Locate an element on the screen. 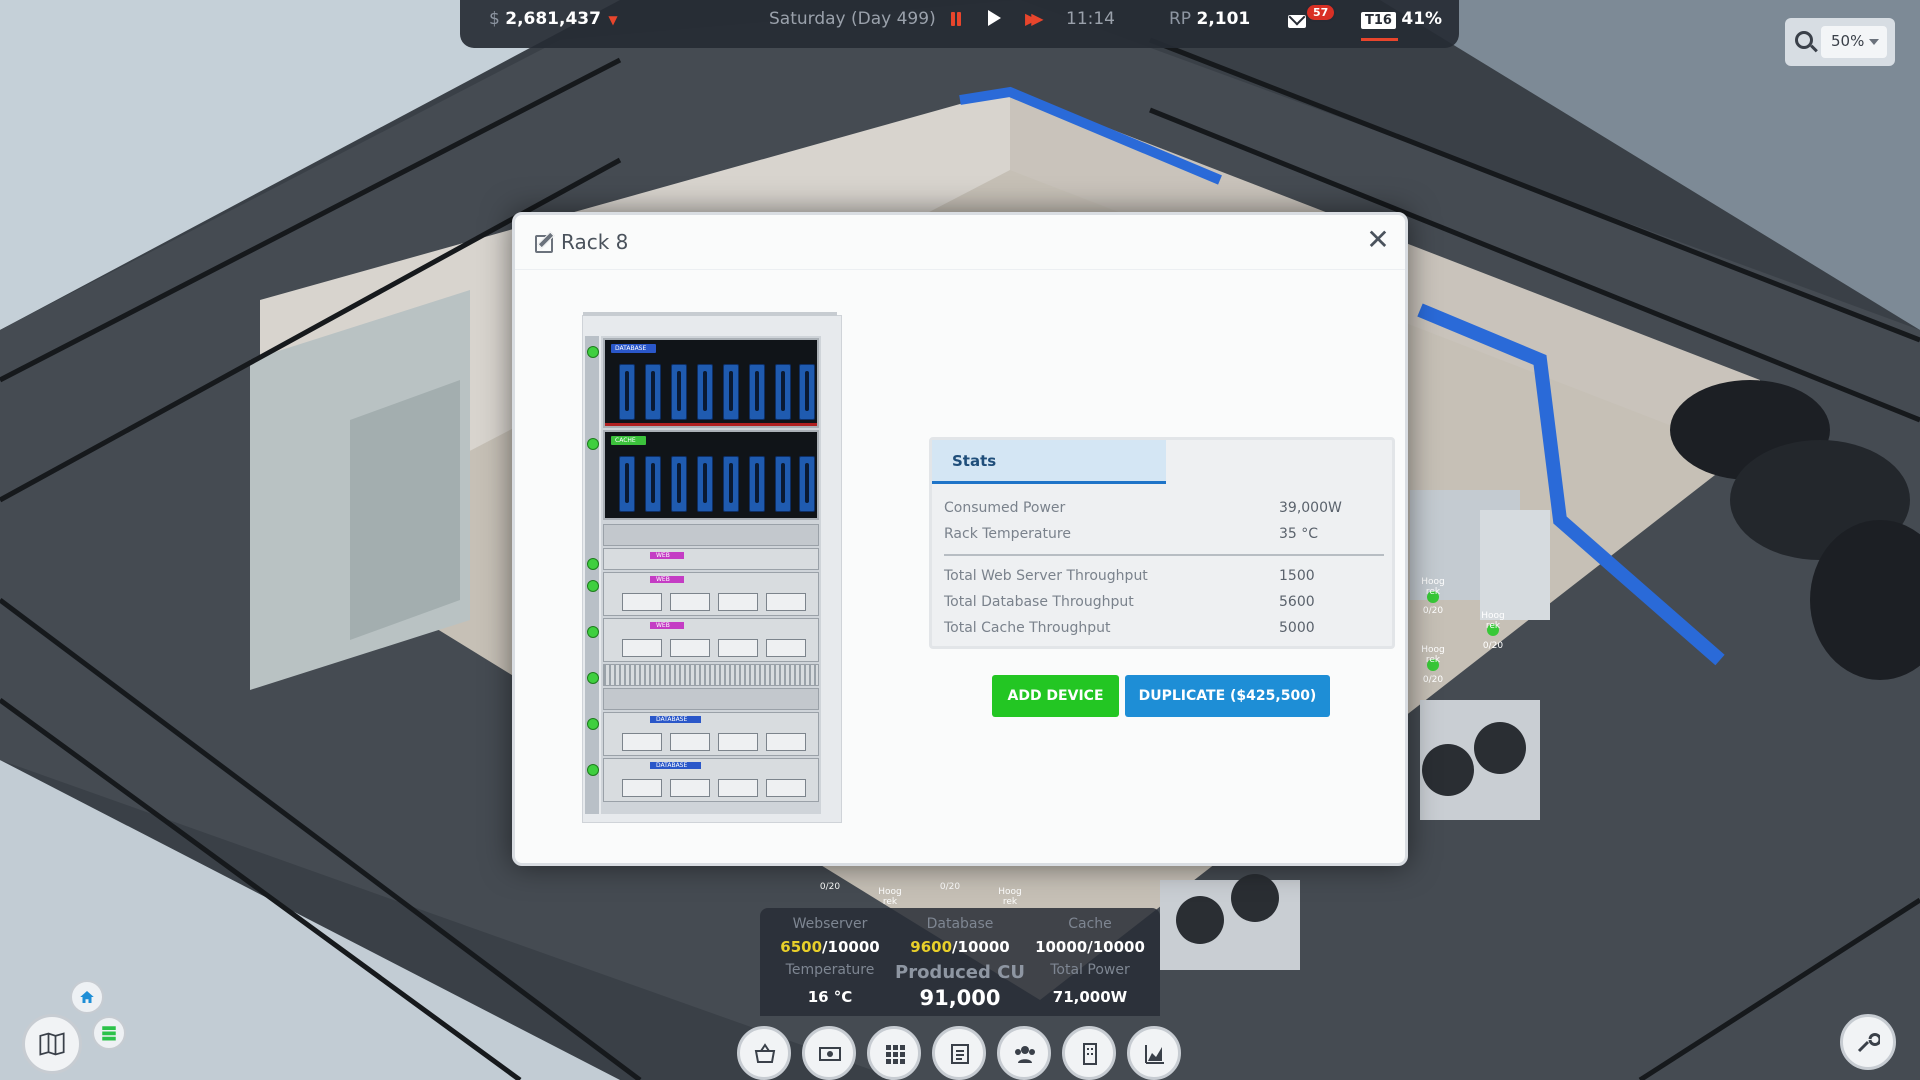 This screenshot has height=1080, width=1920. shop-button is located at coordinates (764, 1053).